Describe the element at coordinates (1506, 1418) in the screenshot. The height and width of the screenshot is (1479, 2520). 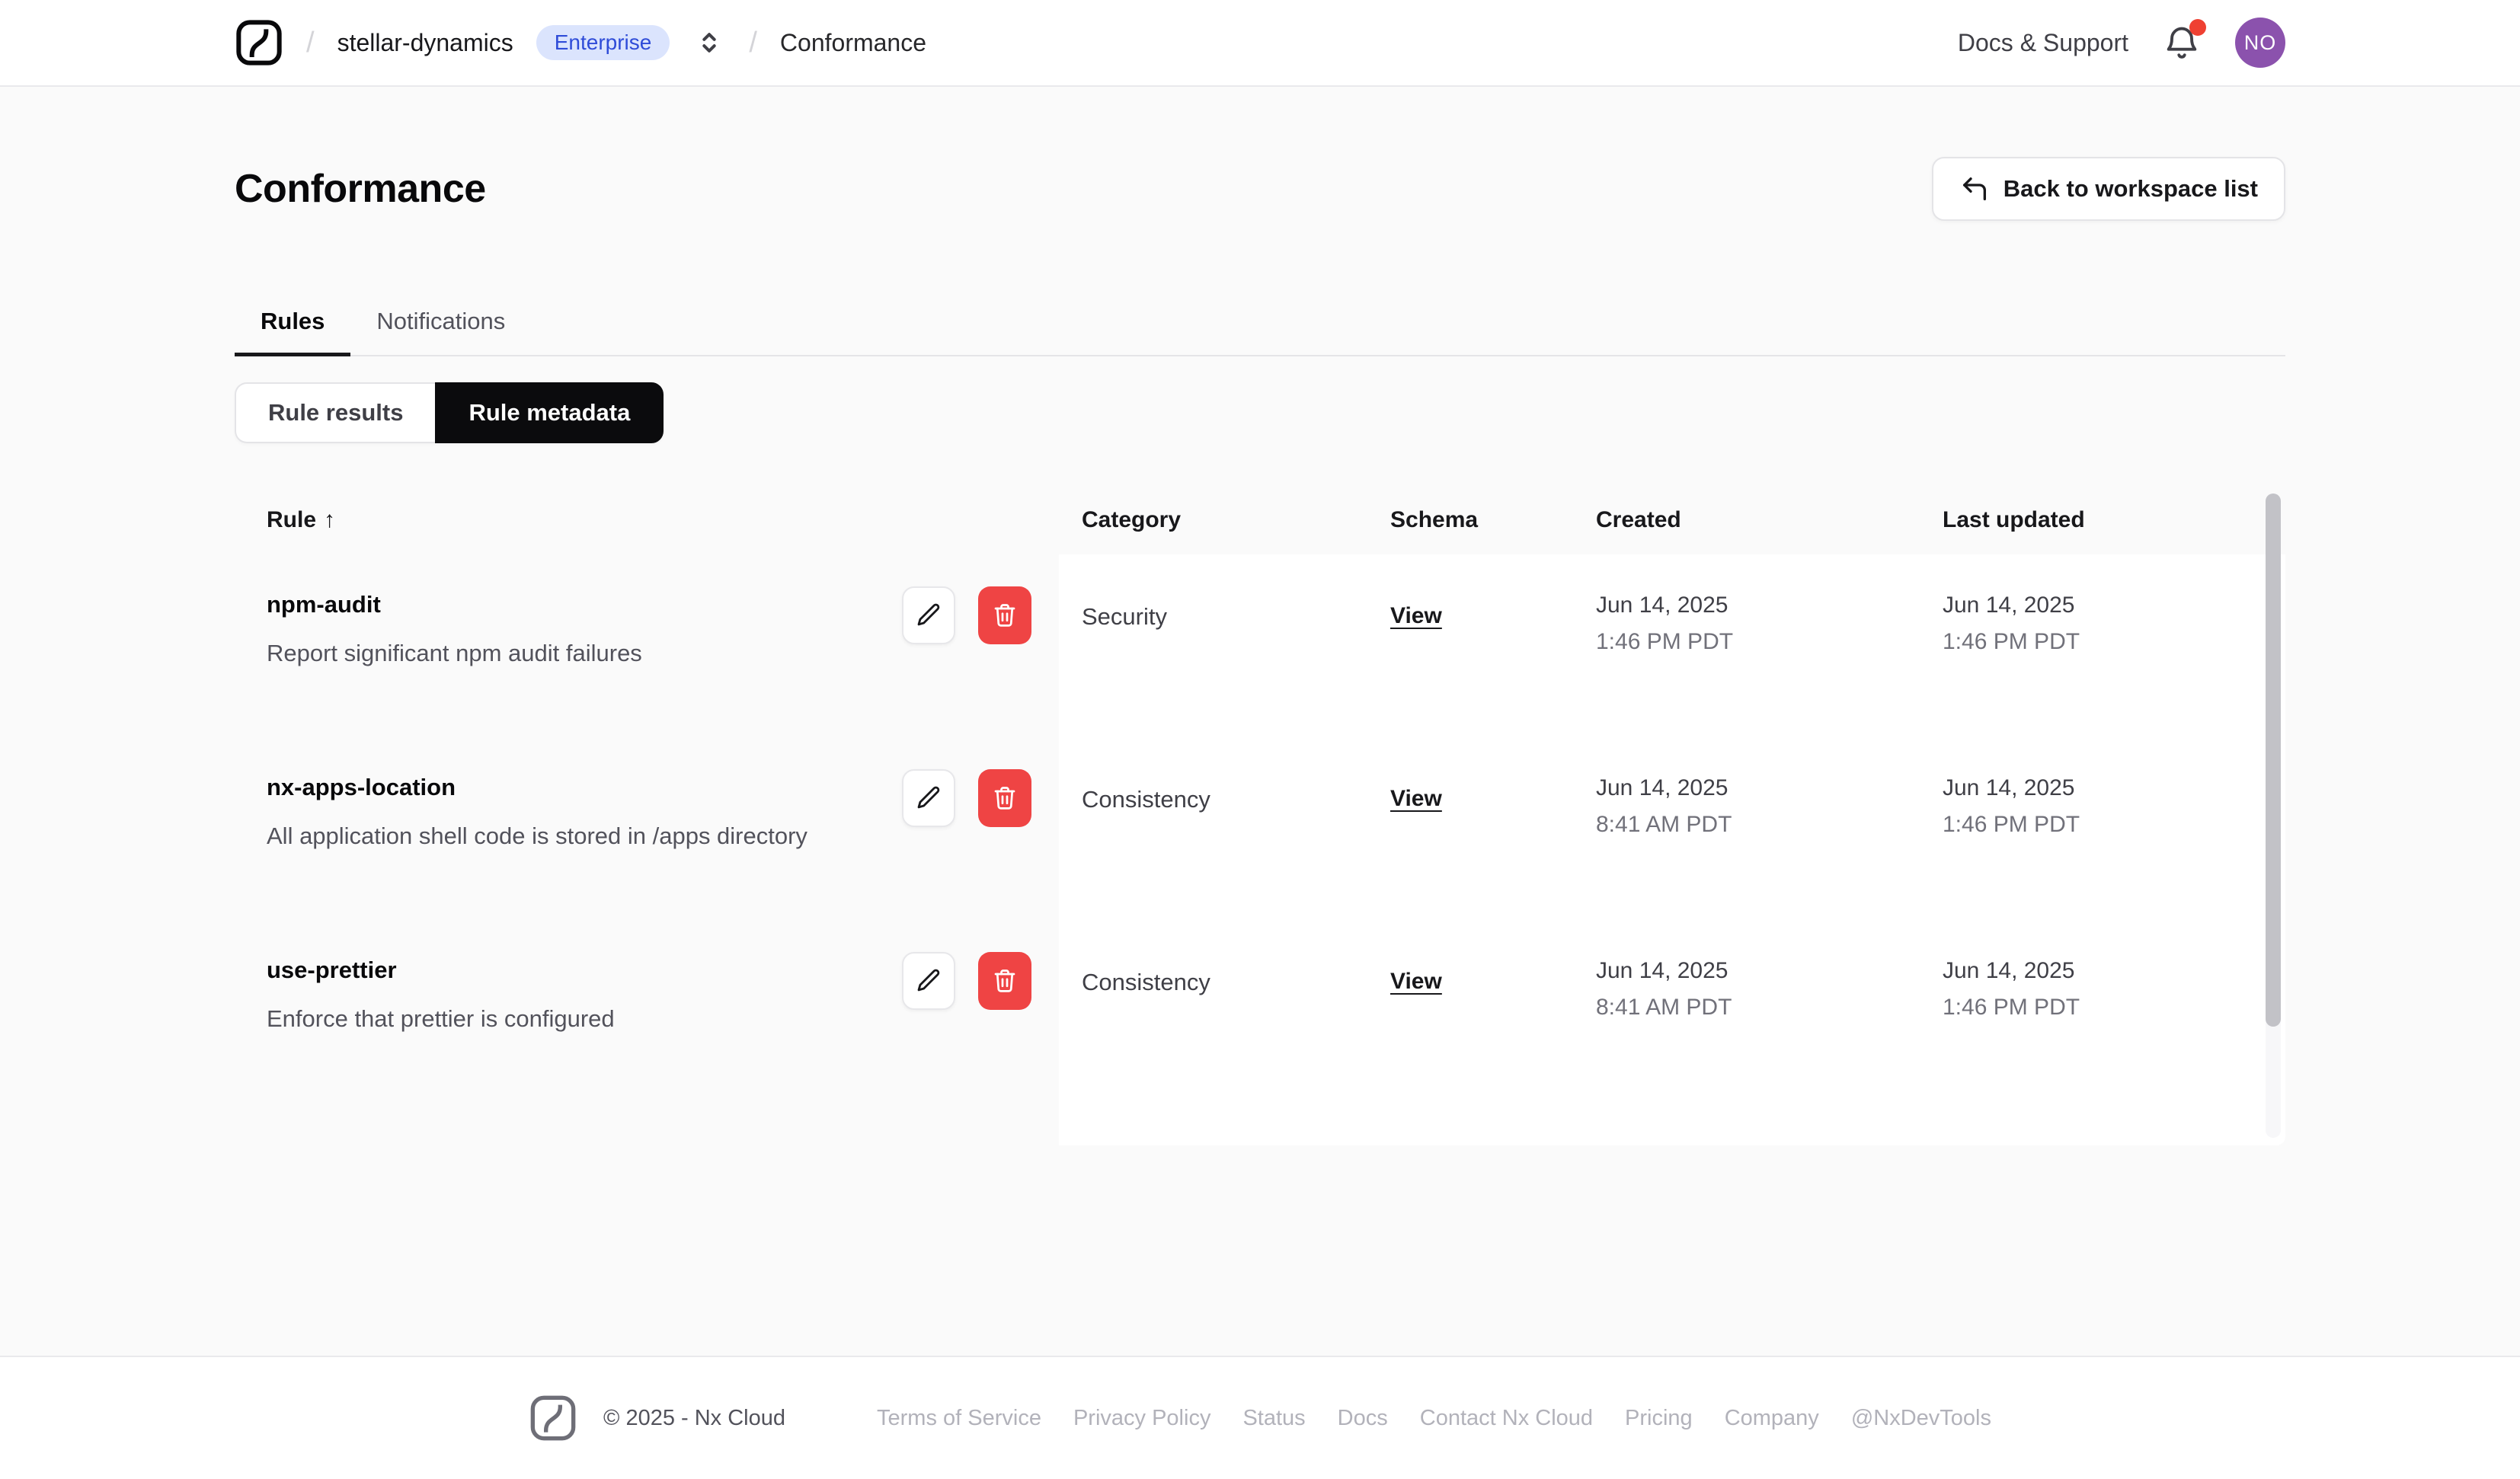
I see `footer-link-contact: Contact Nx Cloud` at that location.